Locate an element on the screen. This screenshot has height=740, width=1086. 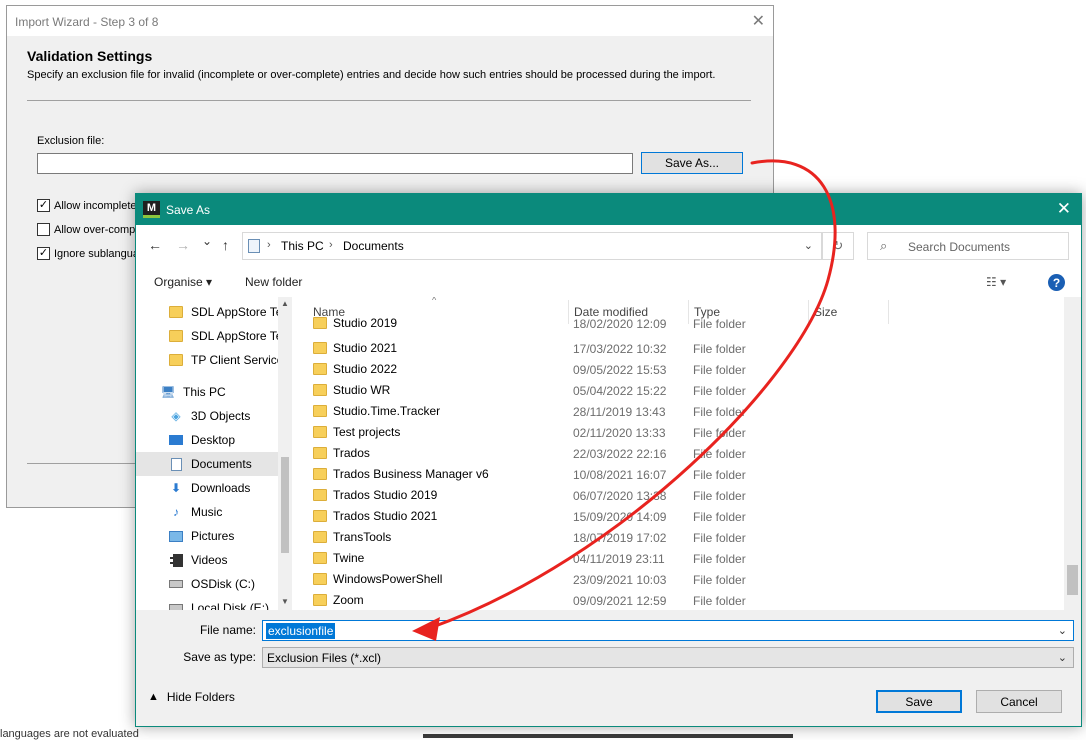
documents-icon is located at coordinates (176, 464).